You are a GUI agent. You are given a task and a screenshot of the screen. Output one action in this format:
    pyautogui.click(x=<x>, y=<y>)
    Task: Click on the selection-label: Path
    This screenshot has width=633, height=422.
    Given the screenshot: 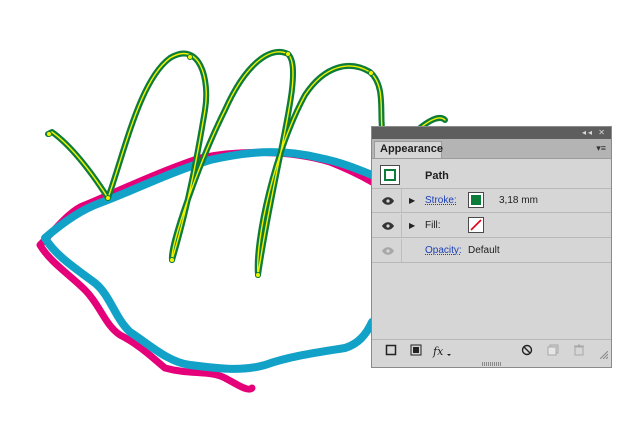 What is the action you would take?
    pyautogui.click(x=437, y=176)
    